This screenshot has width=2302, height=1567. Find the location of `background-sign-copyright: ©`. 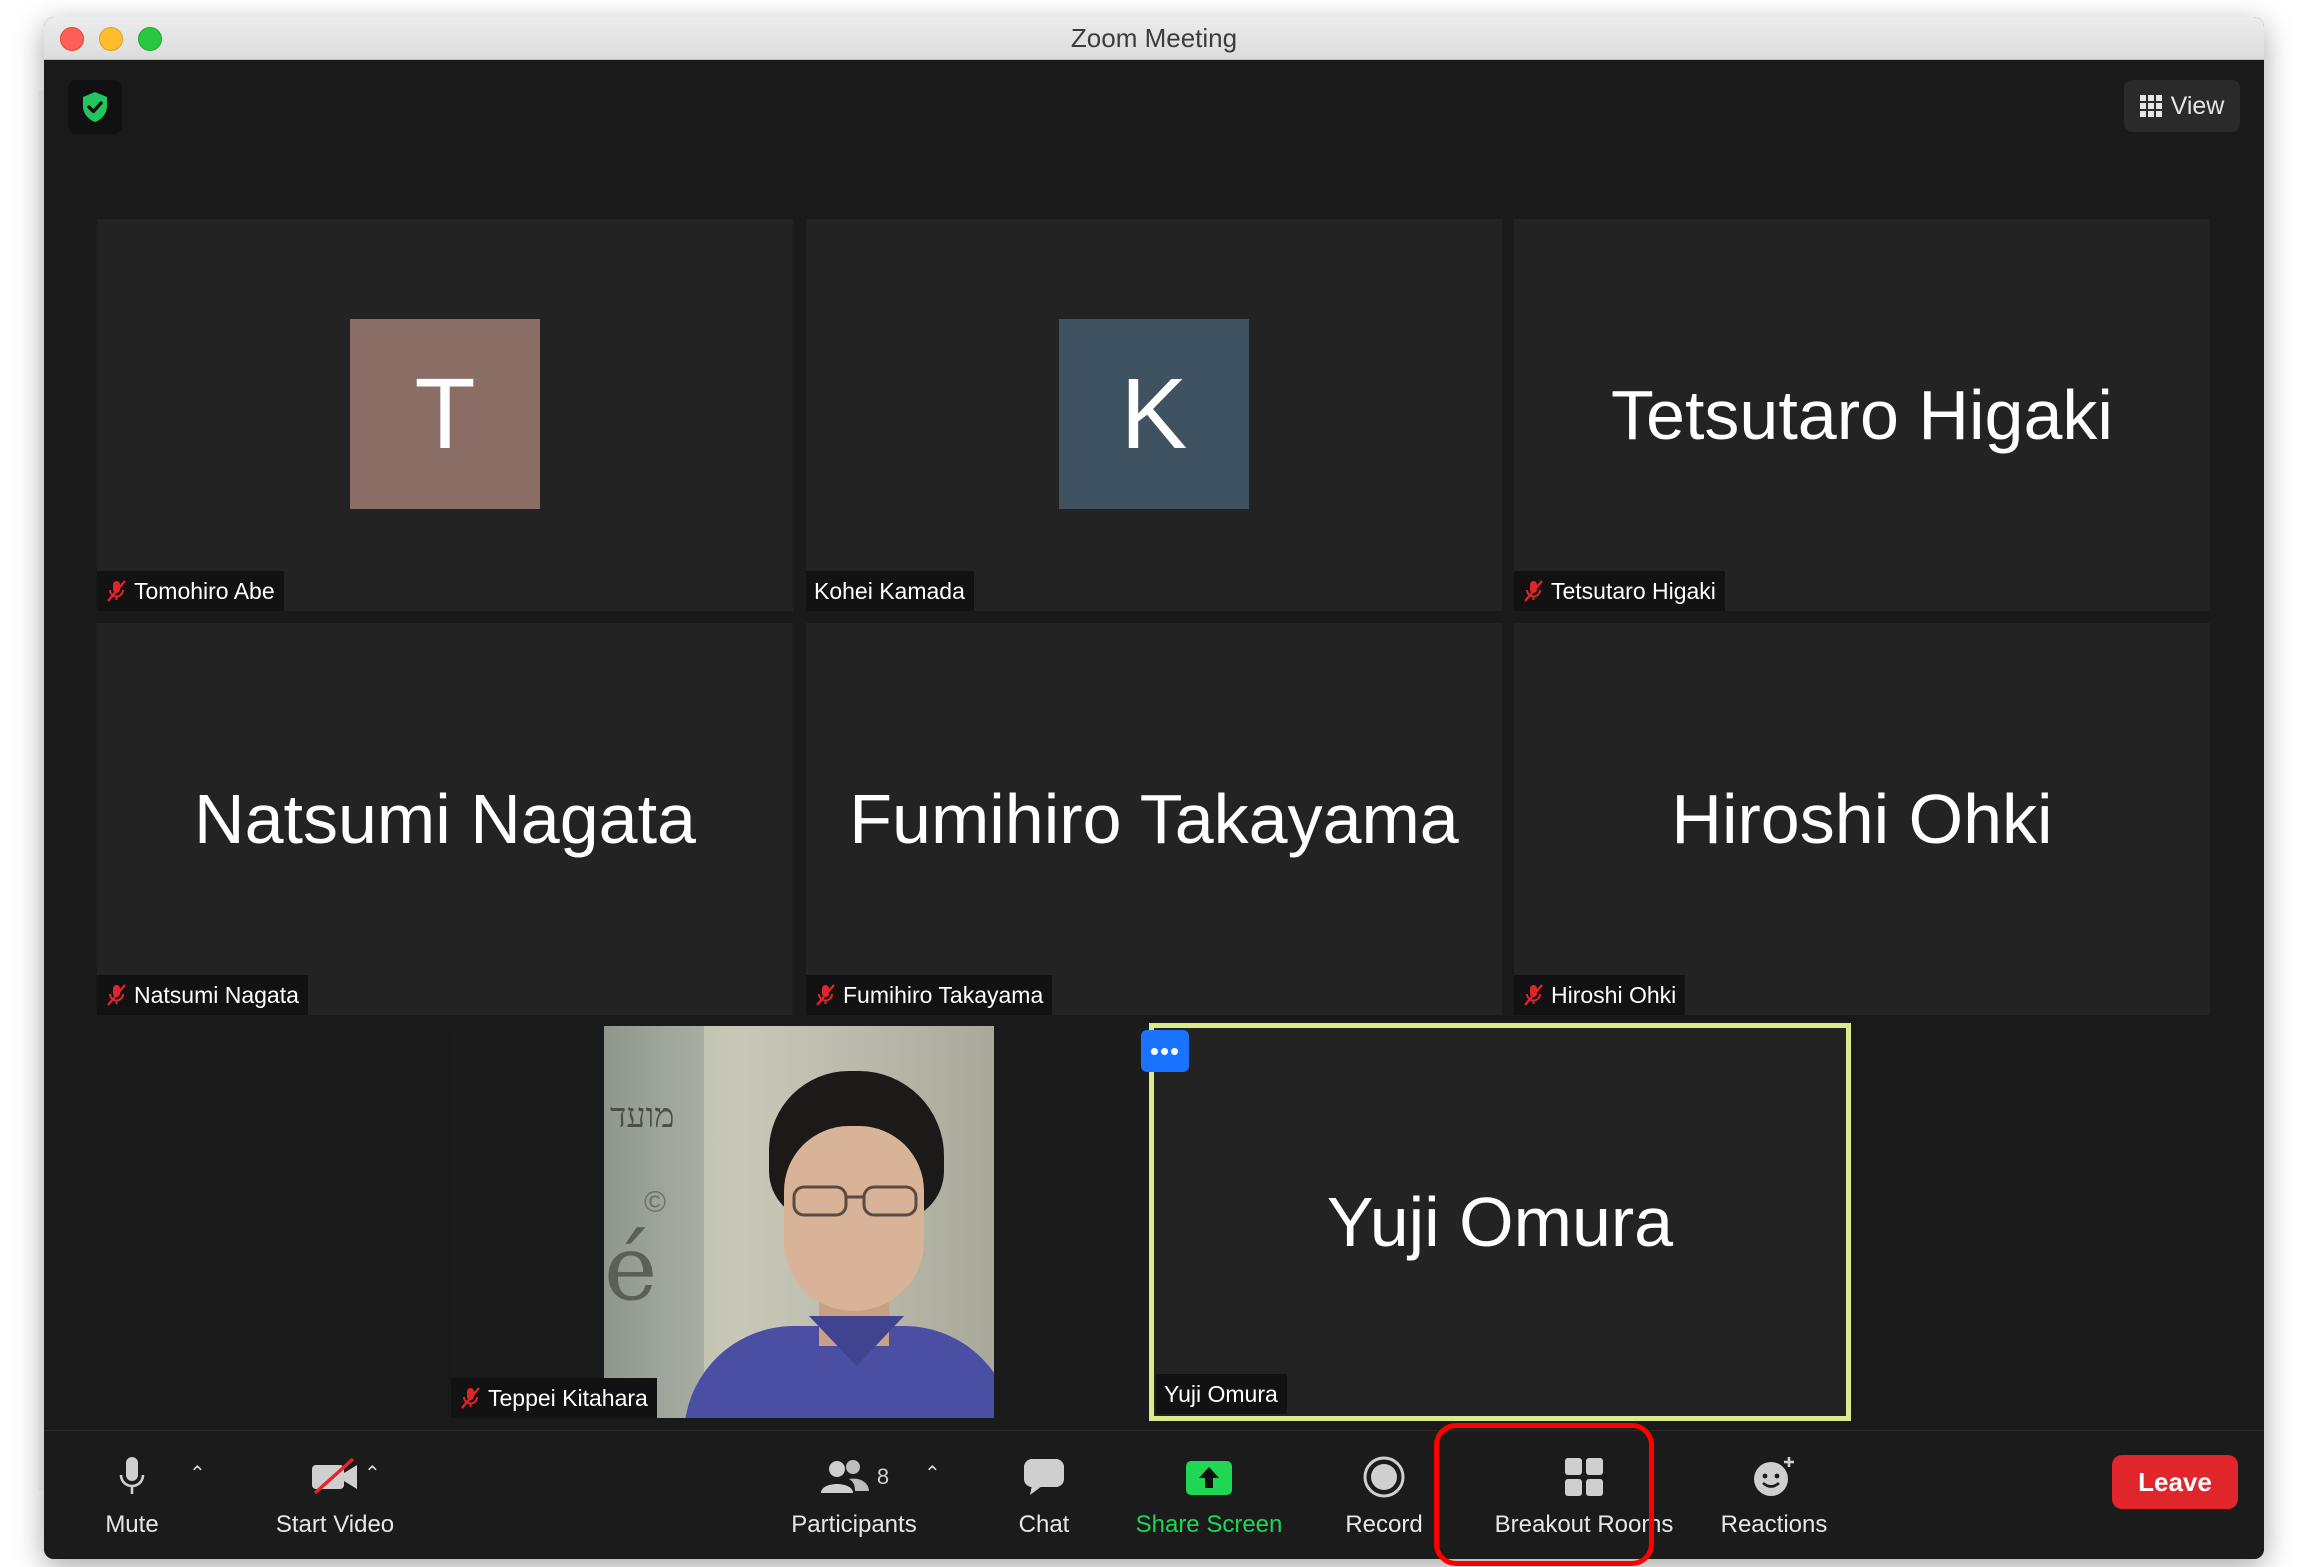

background-sign-copyright: © is located at coordinates (655, 1202).